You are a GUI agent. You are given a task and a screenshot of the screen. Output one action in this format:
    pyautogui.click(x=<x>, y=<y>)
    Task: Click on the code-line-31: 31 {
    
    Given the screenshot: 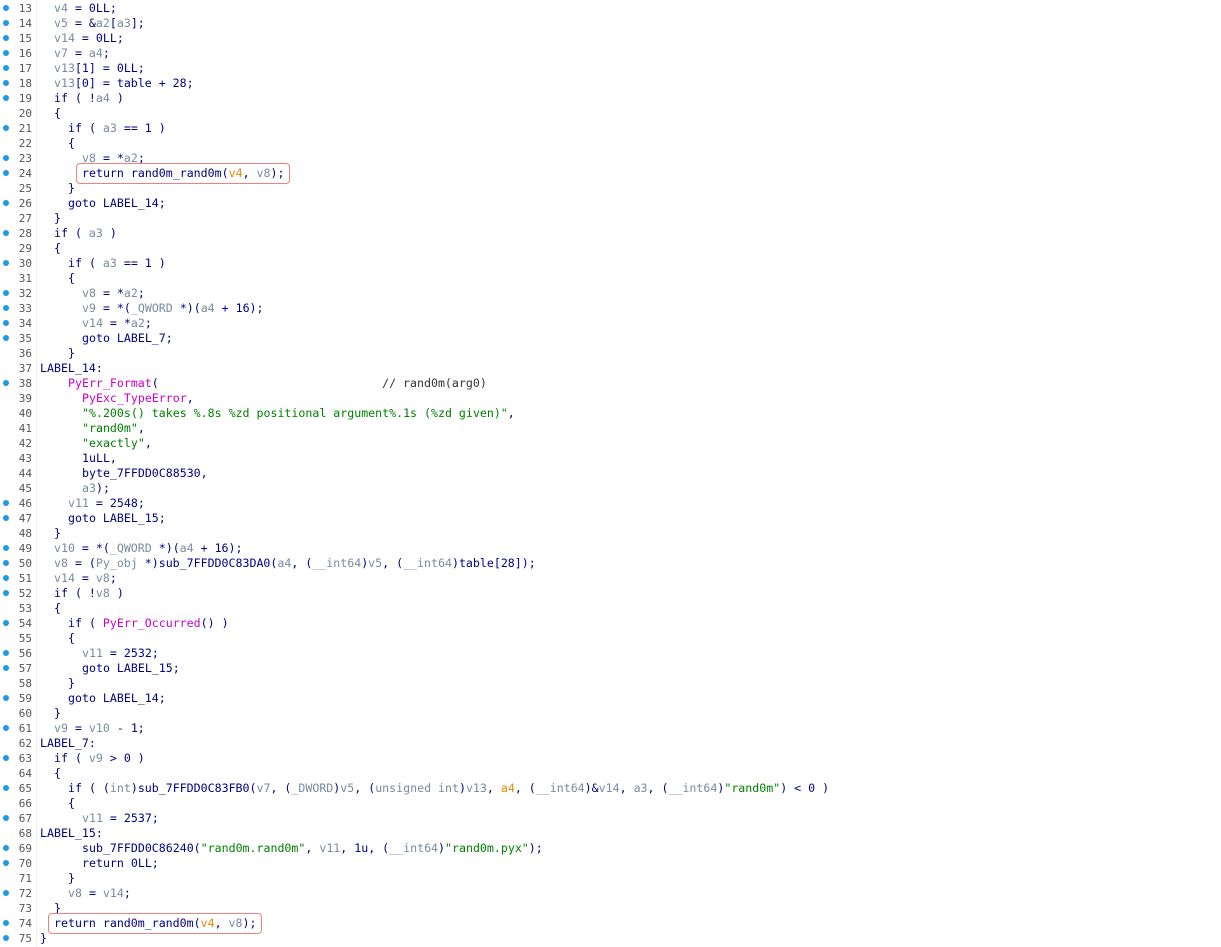 What is the action you would take?
    pyautogui.click(x=610, y=278)
    